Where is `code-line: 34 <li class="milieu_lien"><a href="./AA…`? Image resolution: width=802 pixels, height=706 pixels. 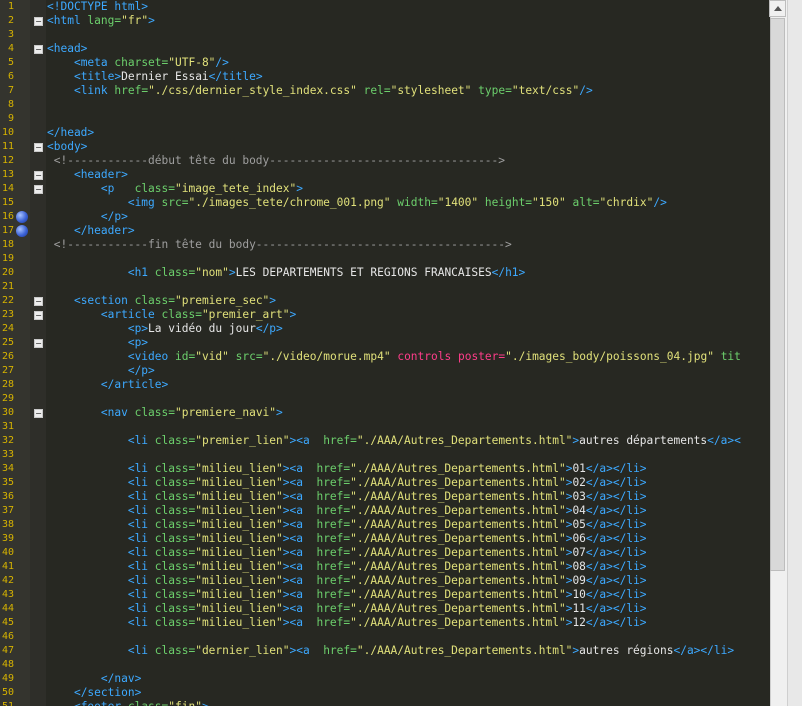
code-line: 34 <li class="milieu_lien"><a href="./AA… is located at coordinates (385, 469).